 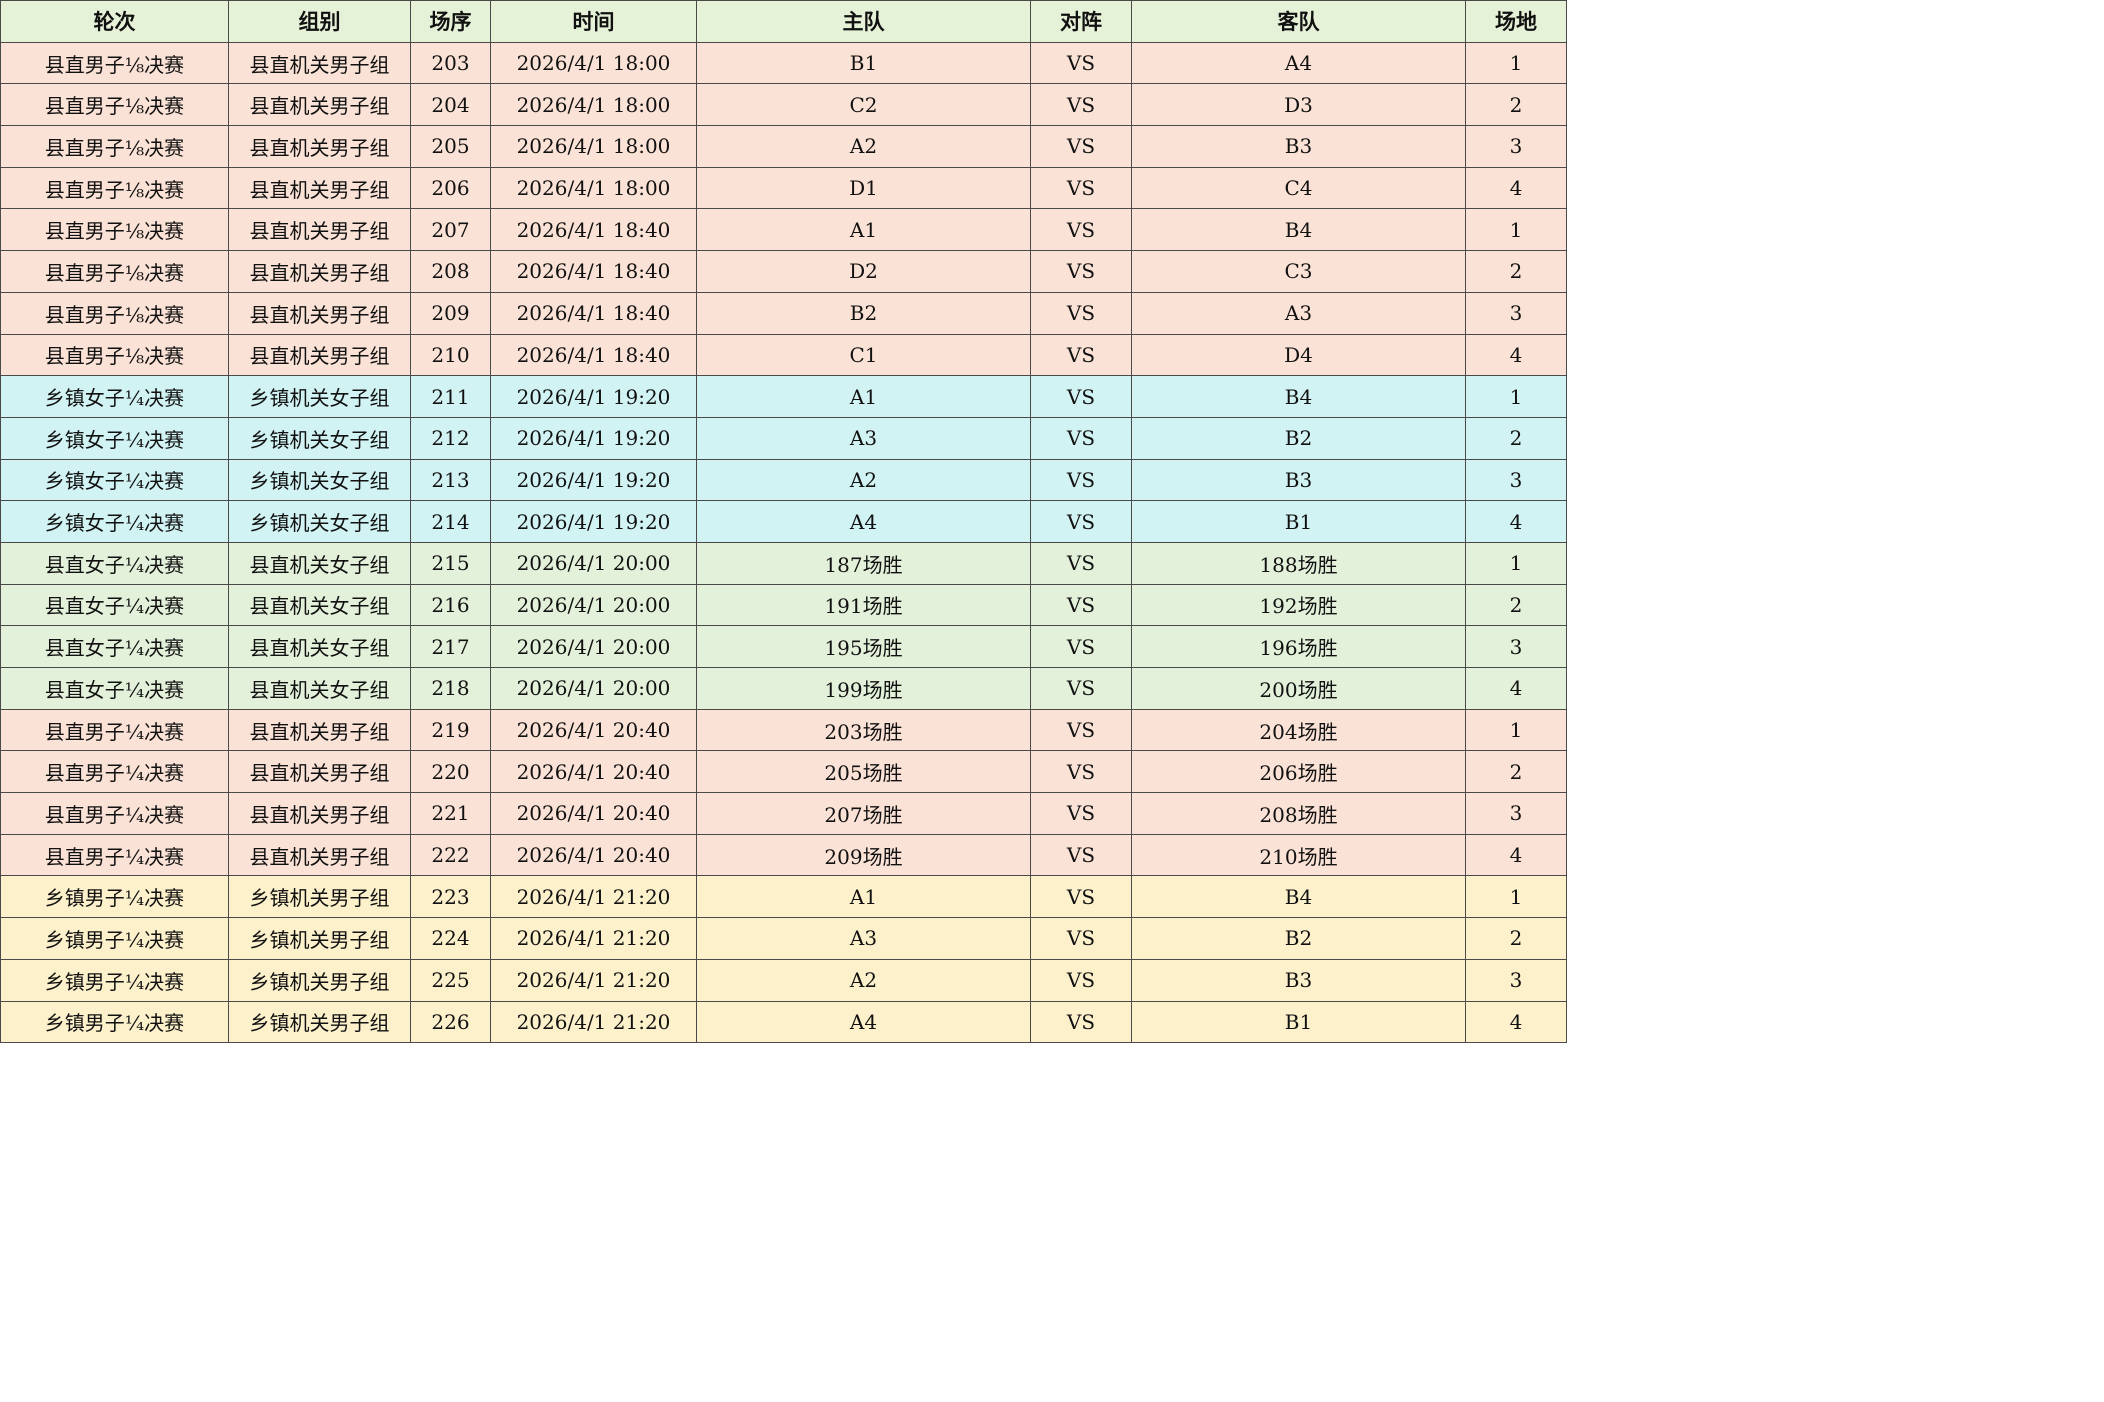 What do you see at coordinates (863, 105) in the screenshot?
I see `home-team-cell: C2` at bounding box center [863, 105].